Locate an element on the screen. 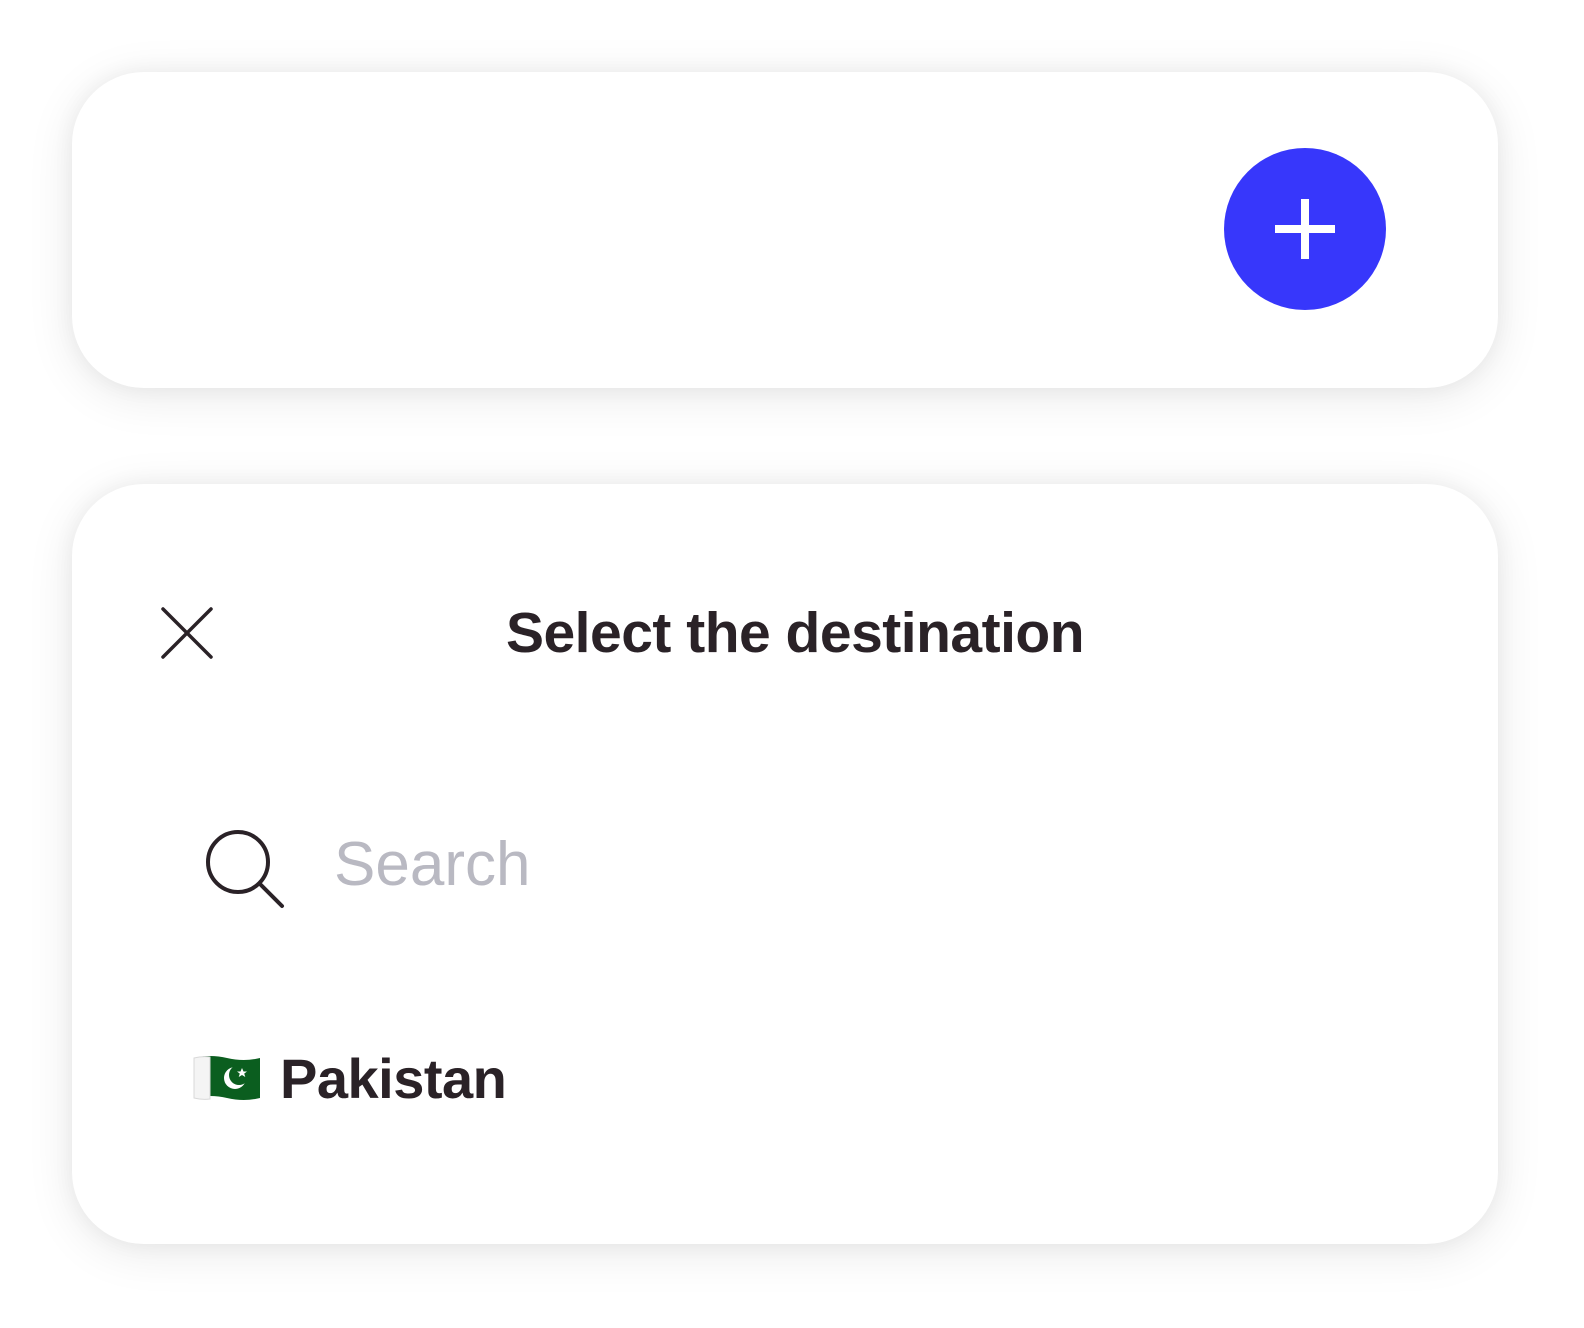  search-box is located at coordinates (826, 865).